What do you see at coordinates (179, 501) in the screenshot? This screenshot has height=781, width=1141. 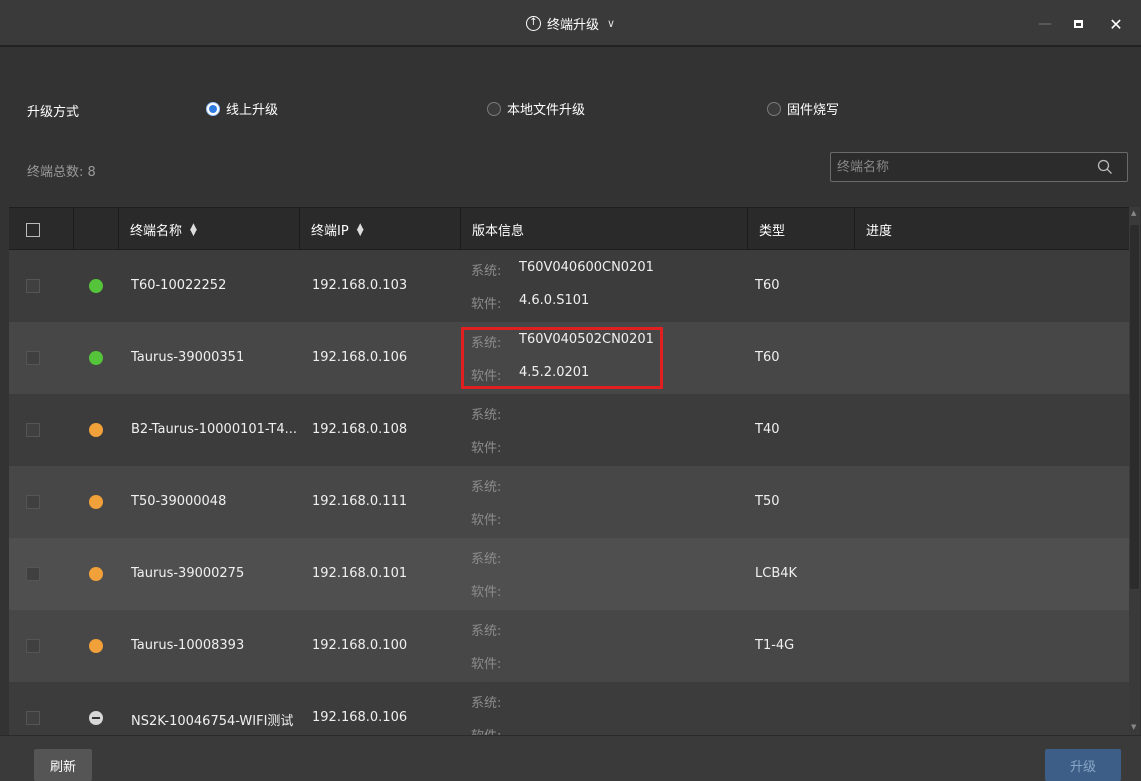 I see `terminal-name: T50-39000048` at bounding box center [179, 501].